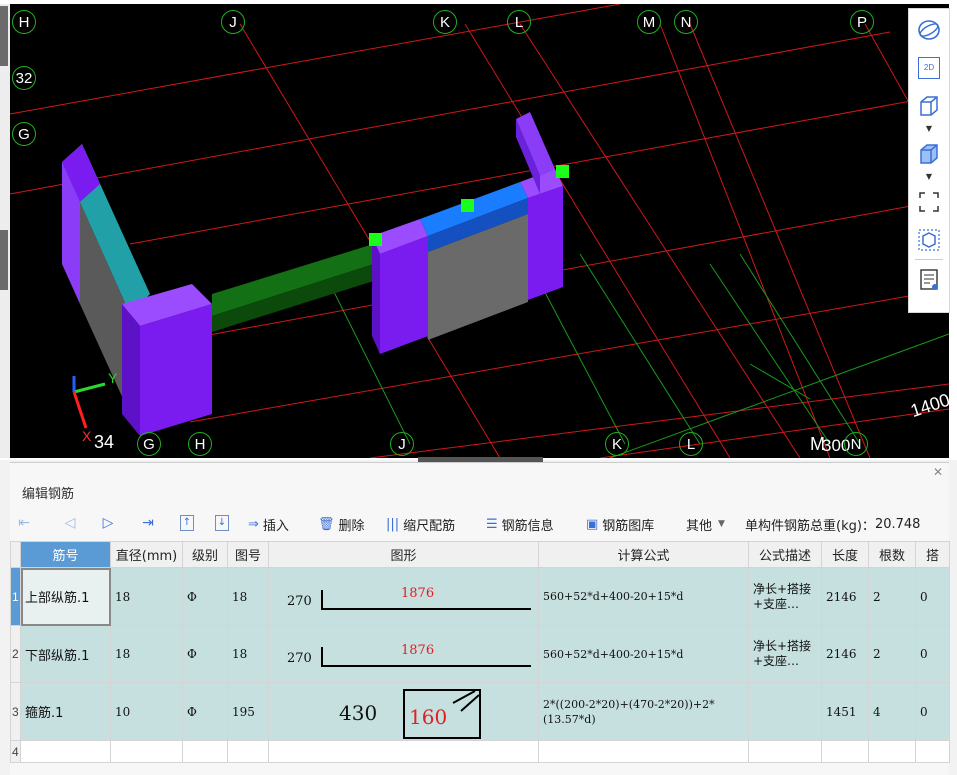  I want to click on left-edge-bar, so click(5, 231).